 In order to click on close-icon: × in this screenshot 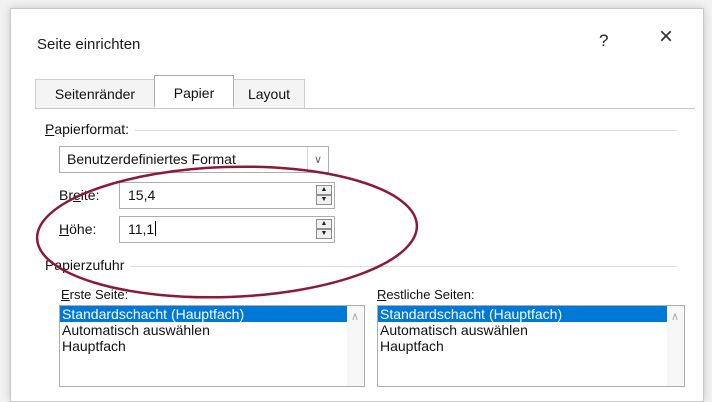, I will do `click(666, 36)`.